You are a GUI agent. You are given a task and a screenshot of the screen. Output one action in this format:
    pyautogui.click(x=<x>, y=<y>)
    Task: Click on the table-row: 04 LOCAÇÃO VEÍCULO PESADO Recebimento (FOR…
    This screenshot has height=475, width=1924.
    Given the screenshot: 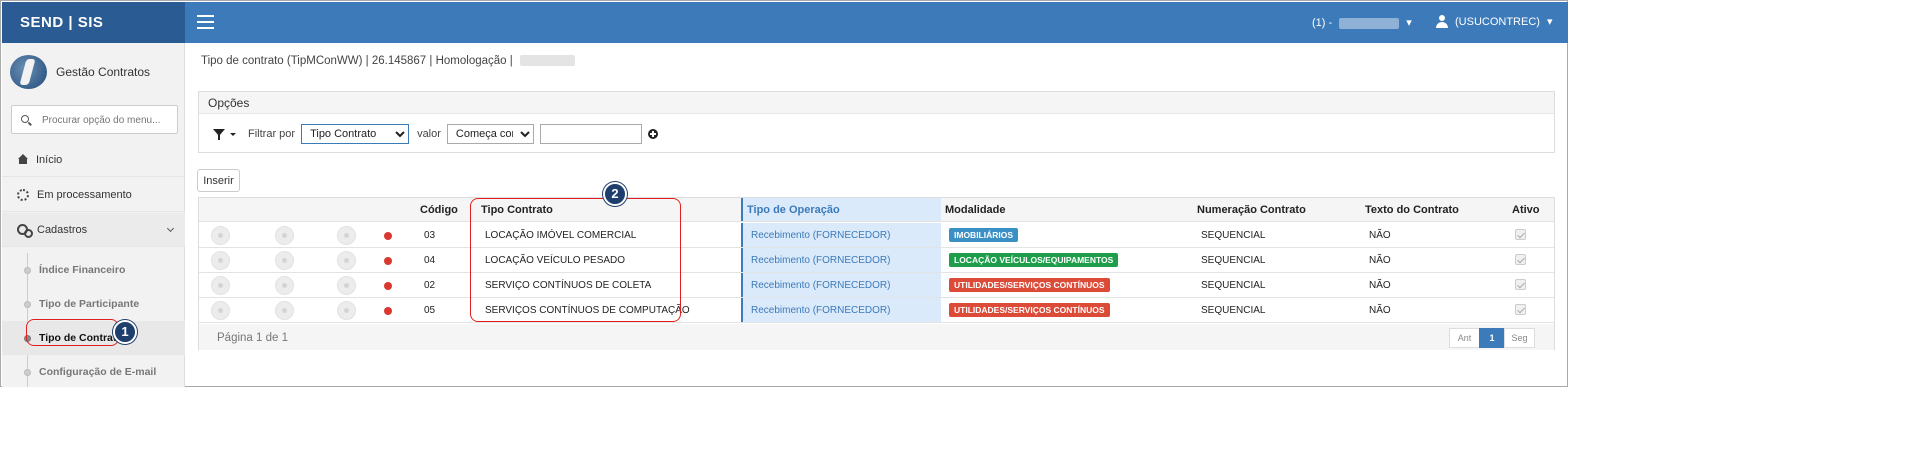 What is the action you would take?
    pyautogui.click(x=876, y=260)
    